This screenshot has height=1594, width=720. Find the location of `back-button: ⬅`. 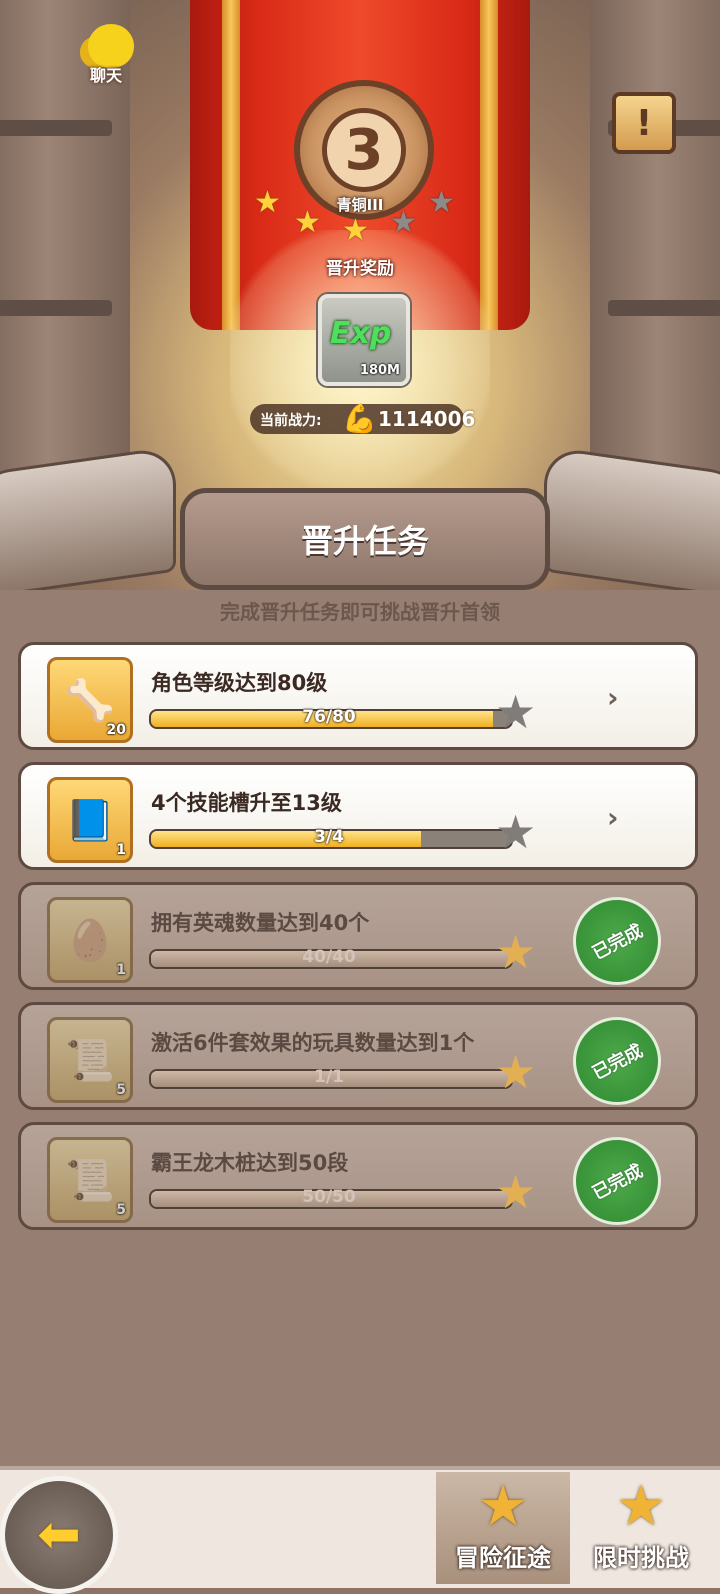

back-button: ⬅ is located at coordinates (59, 1535).